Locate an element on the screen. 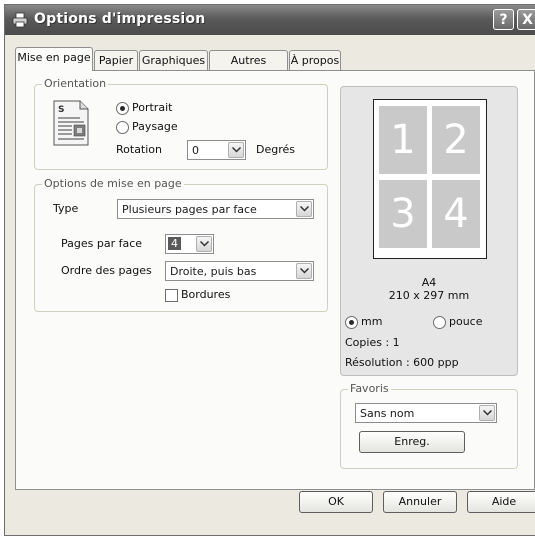  favorites-group: Favoris is located at coordinates (429, 425).